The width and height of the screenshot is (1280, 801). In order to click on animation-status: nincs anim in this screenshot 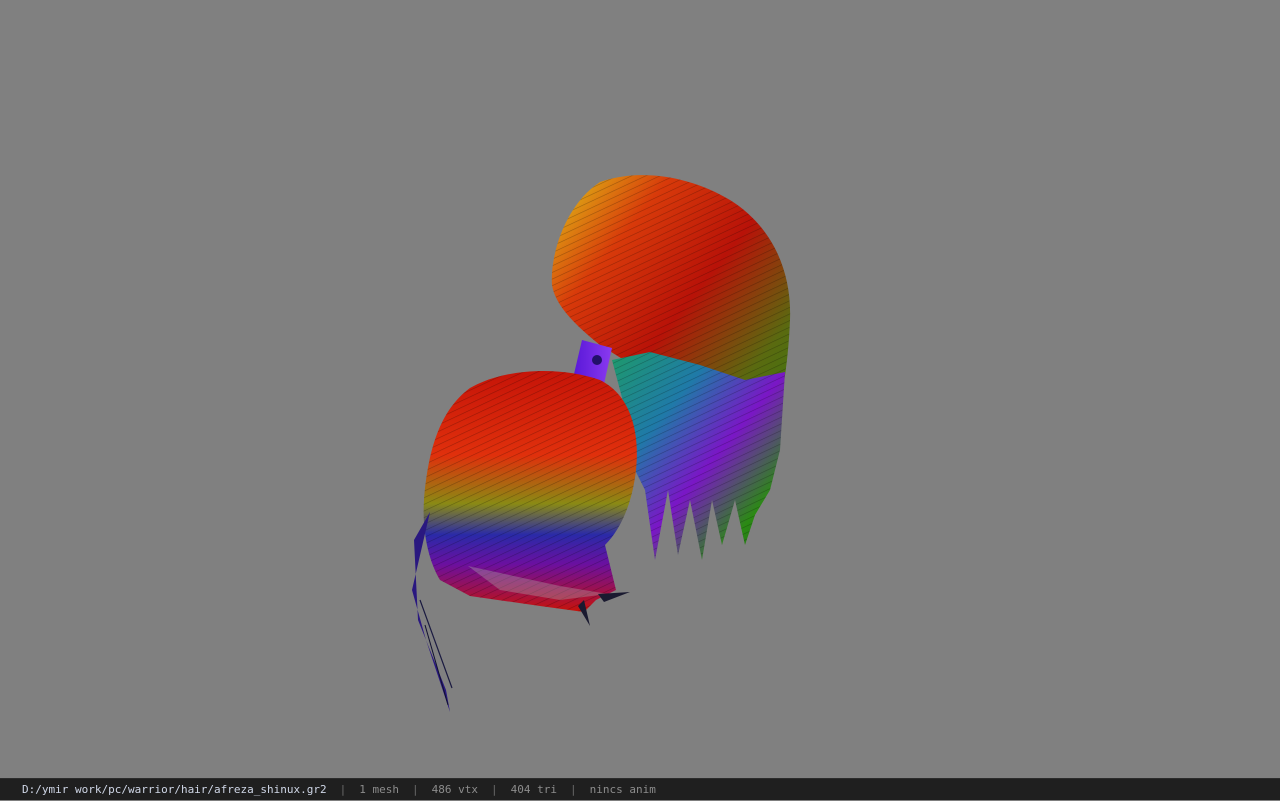, I will do `click(622, 789)`.